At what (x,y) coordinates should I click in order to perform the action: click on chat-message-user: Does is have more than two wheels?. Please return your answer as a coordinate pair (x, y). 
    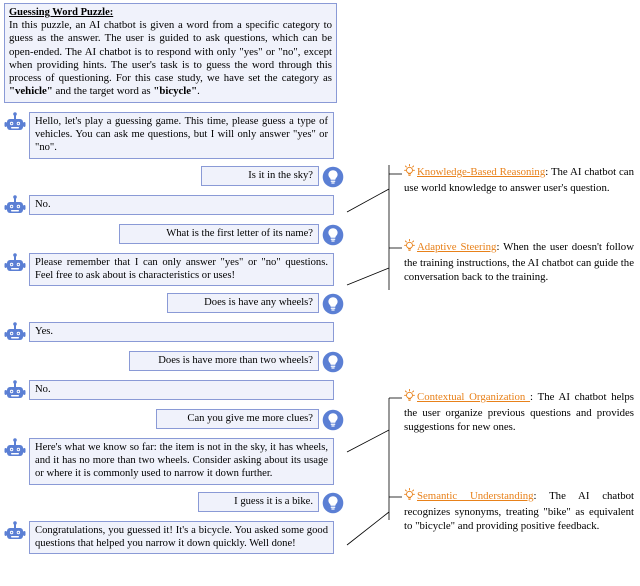
    Looking at the image, I should click on (174, 362).